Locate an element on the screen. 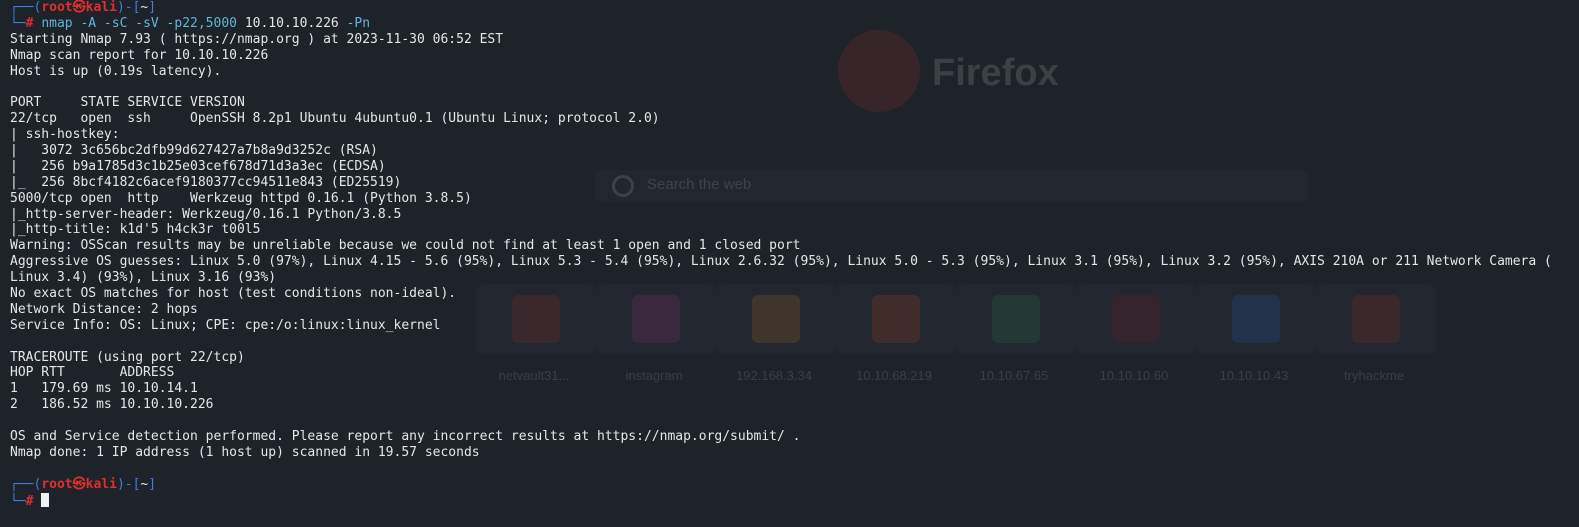 This screenshot has height=527, width=1579. command-tail: -Pn is located at coordinates (358, 23).